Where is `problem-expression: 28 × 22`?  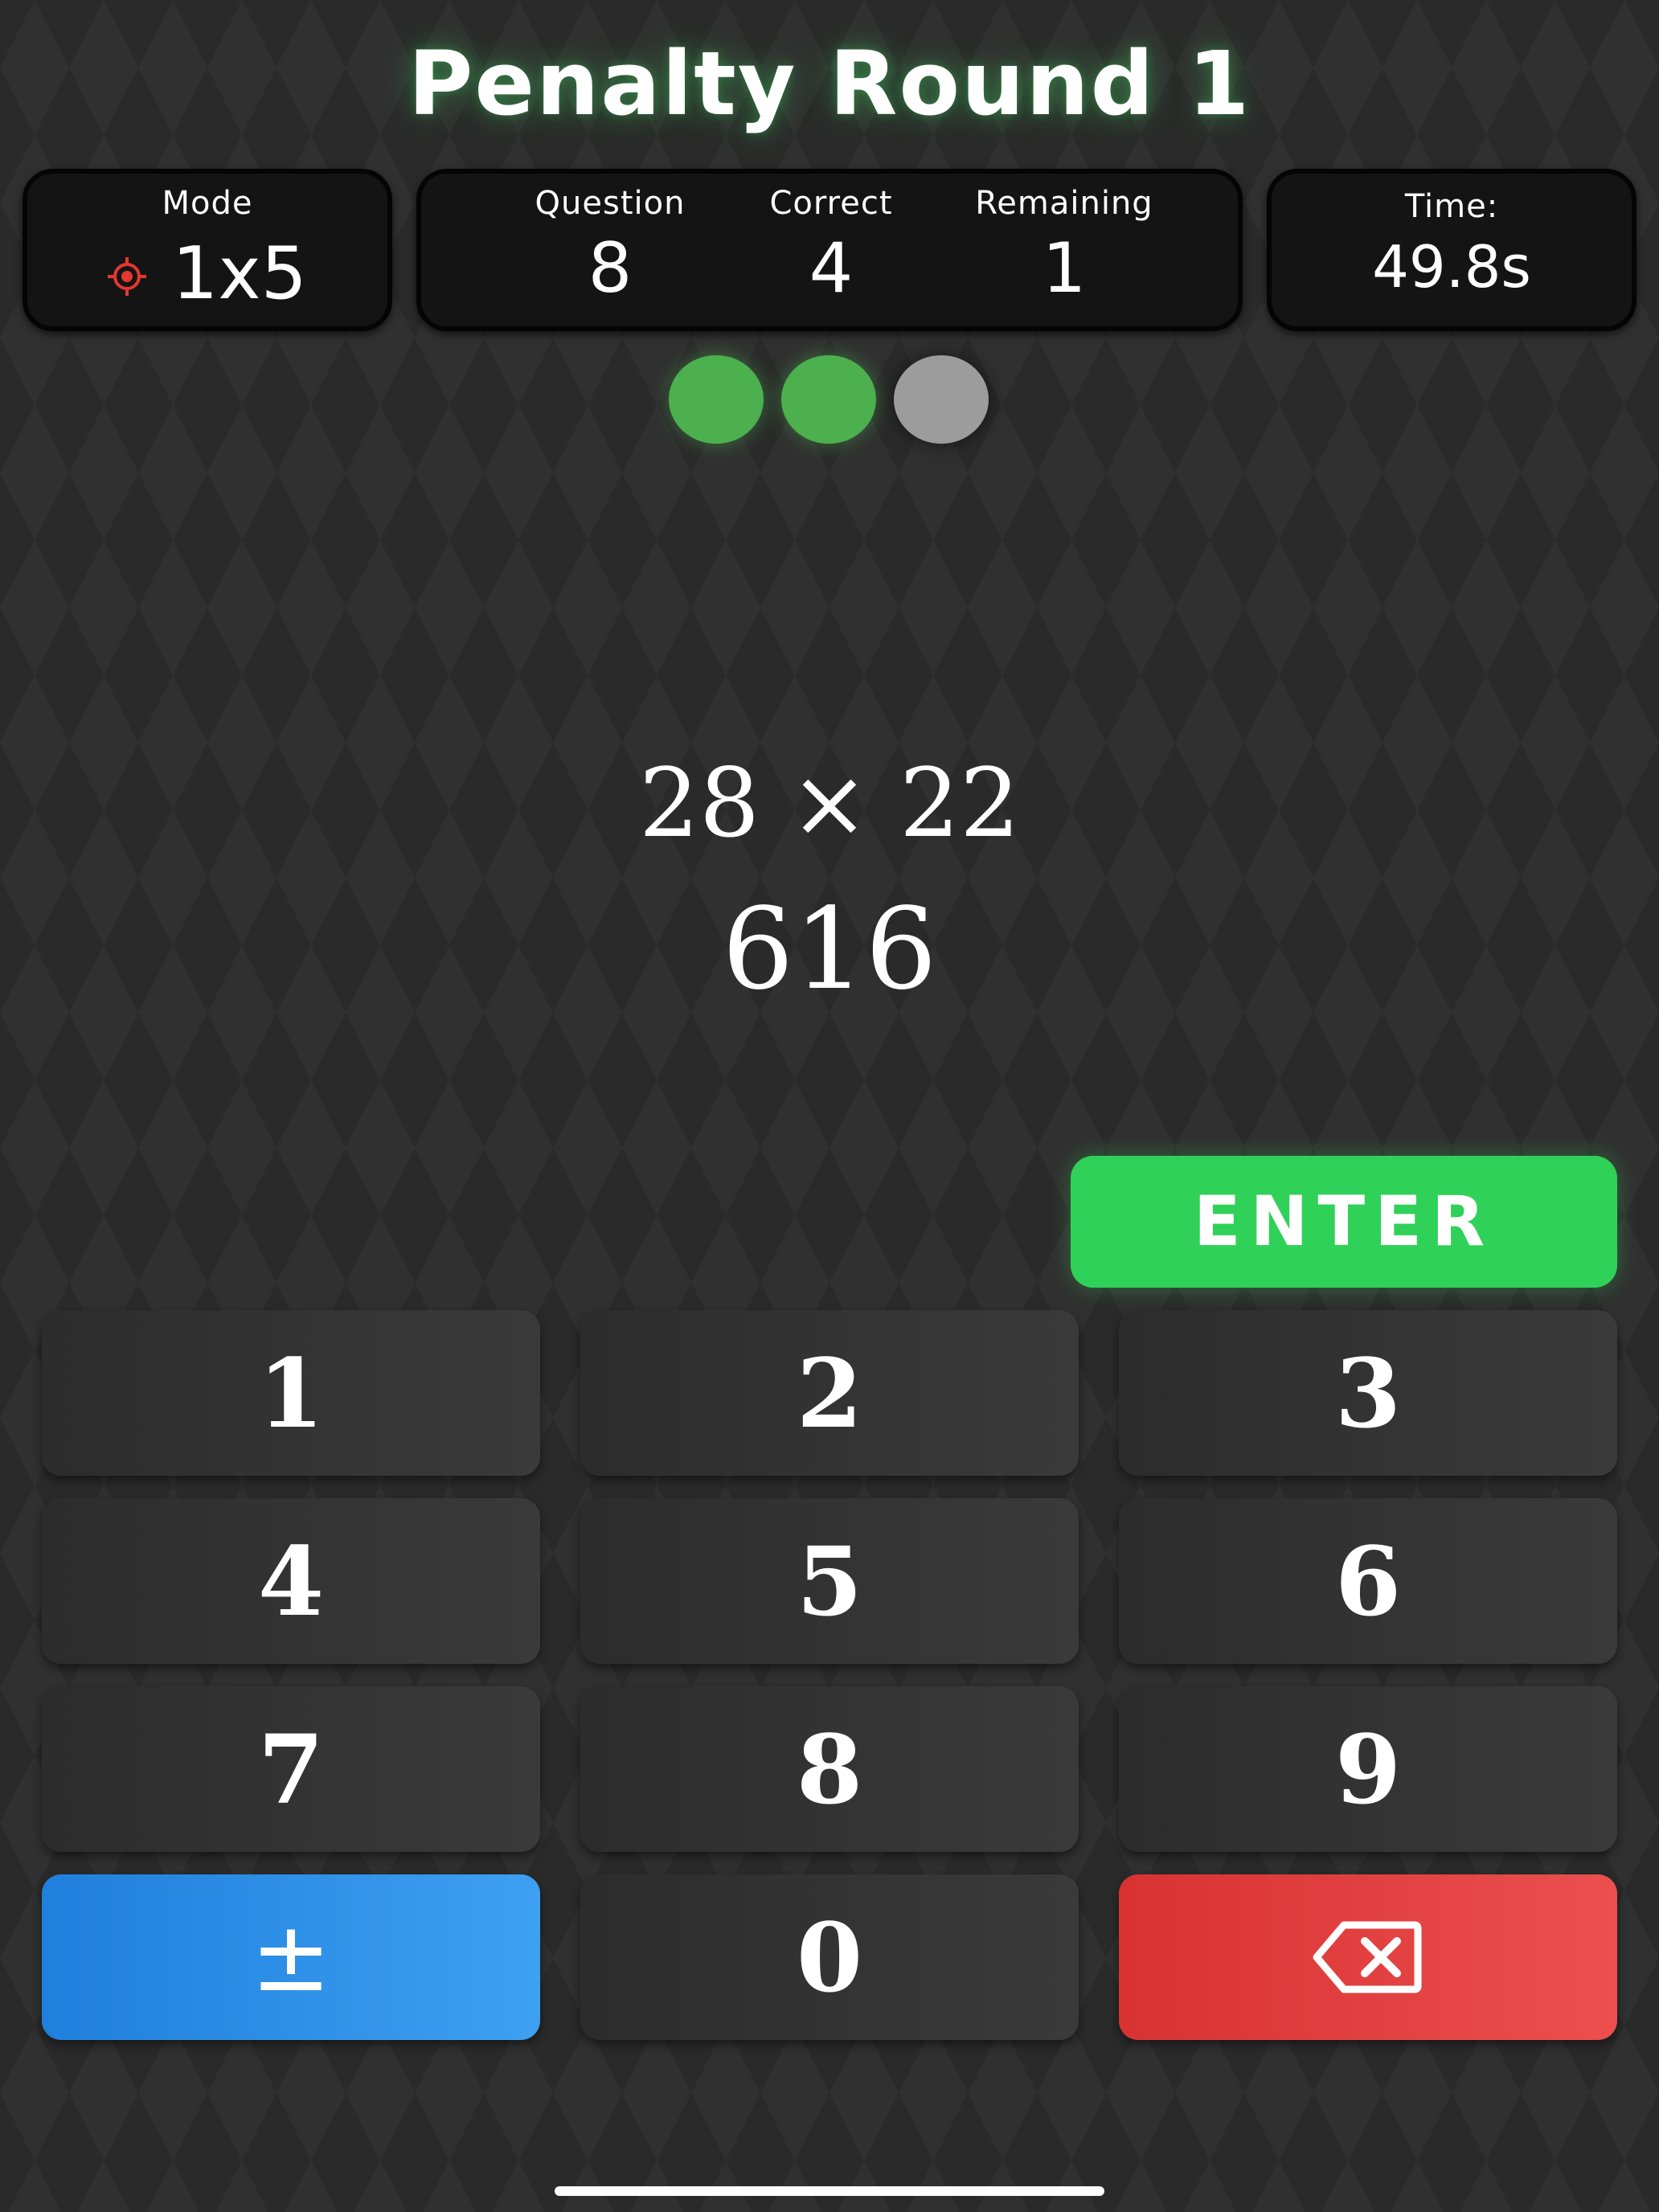 problem-expression: 28 × 22 is located at coordinates (829, 803).